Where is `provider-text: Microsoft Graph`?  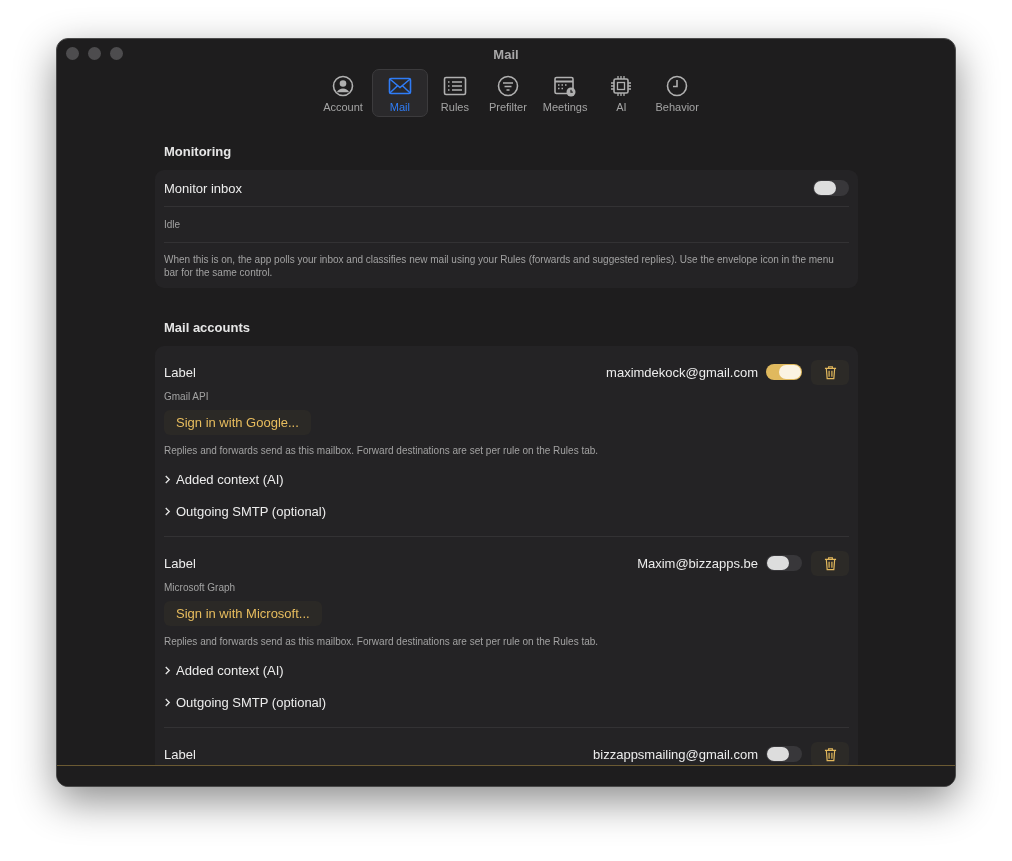 provider-text: Microsoft Graph is located at coordinates (200, 587).